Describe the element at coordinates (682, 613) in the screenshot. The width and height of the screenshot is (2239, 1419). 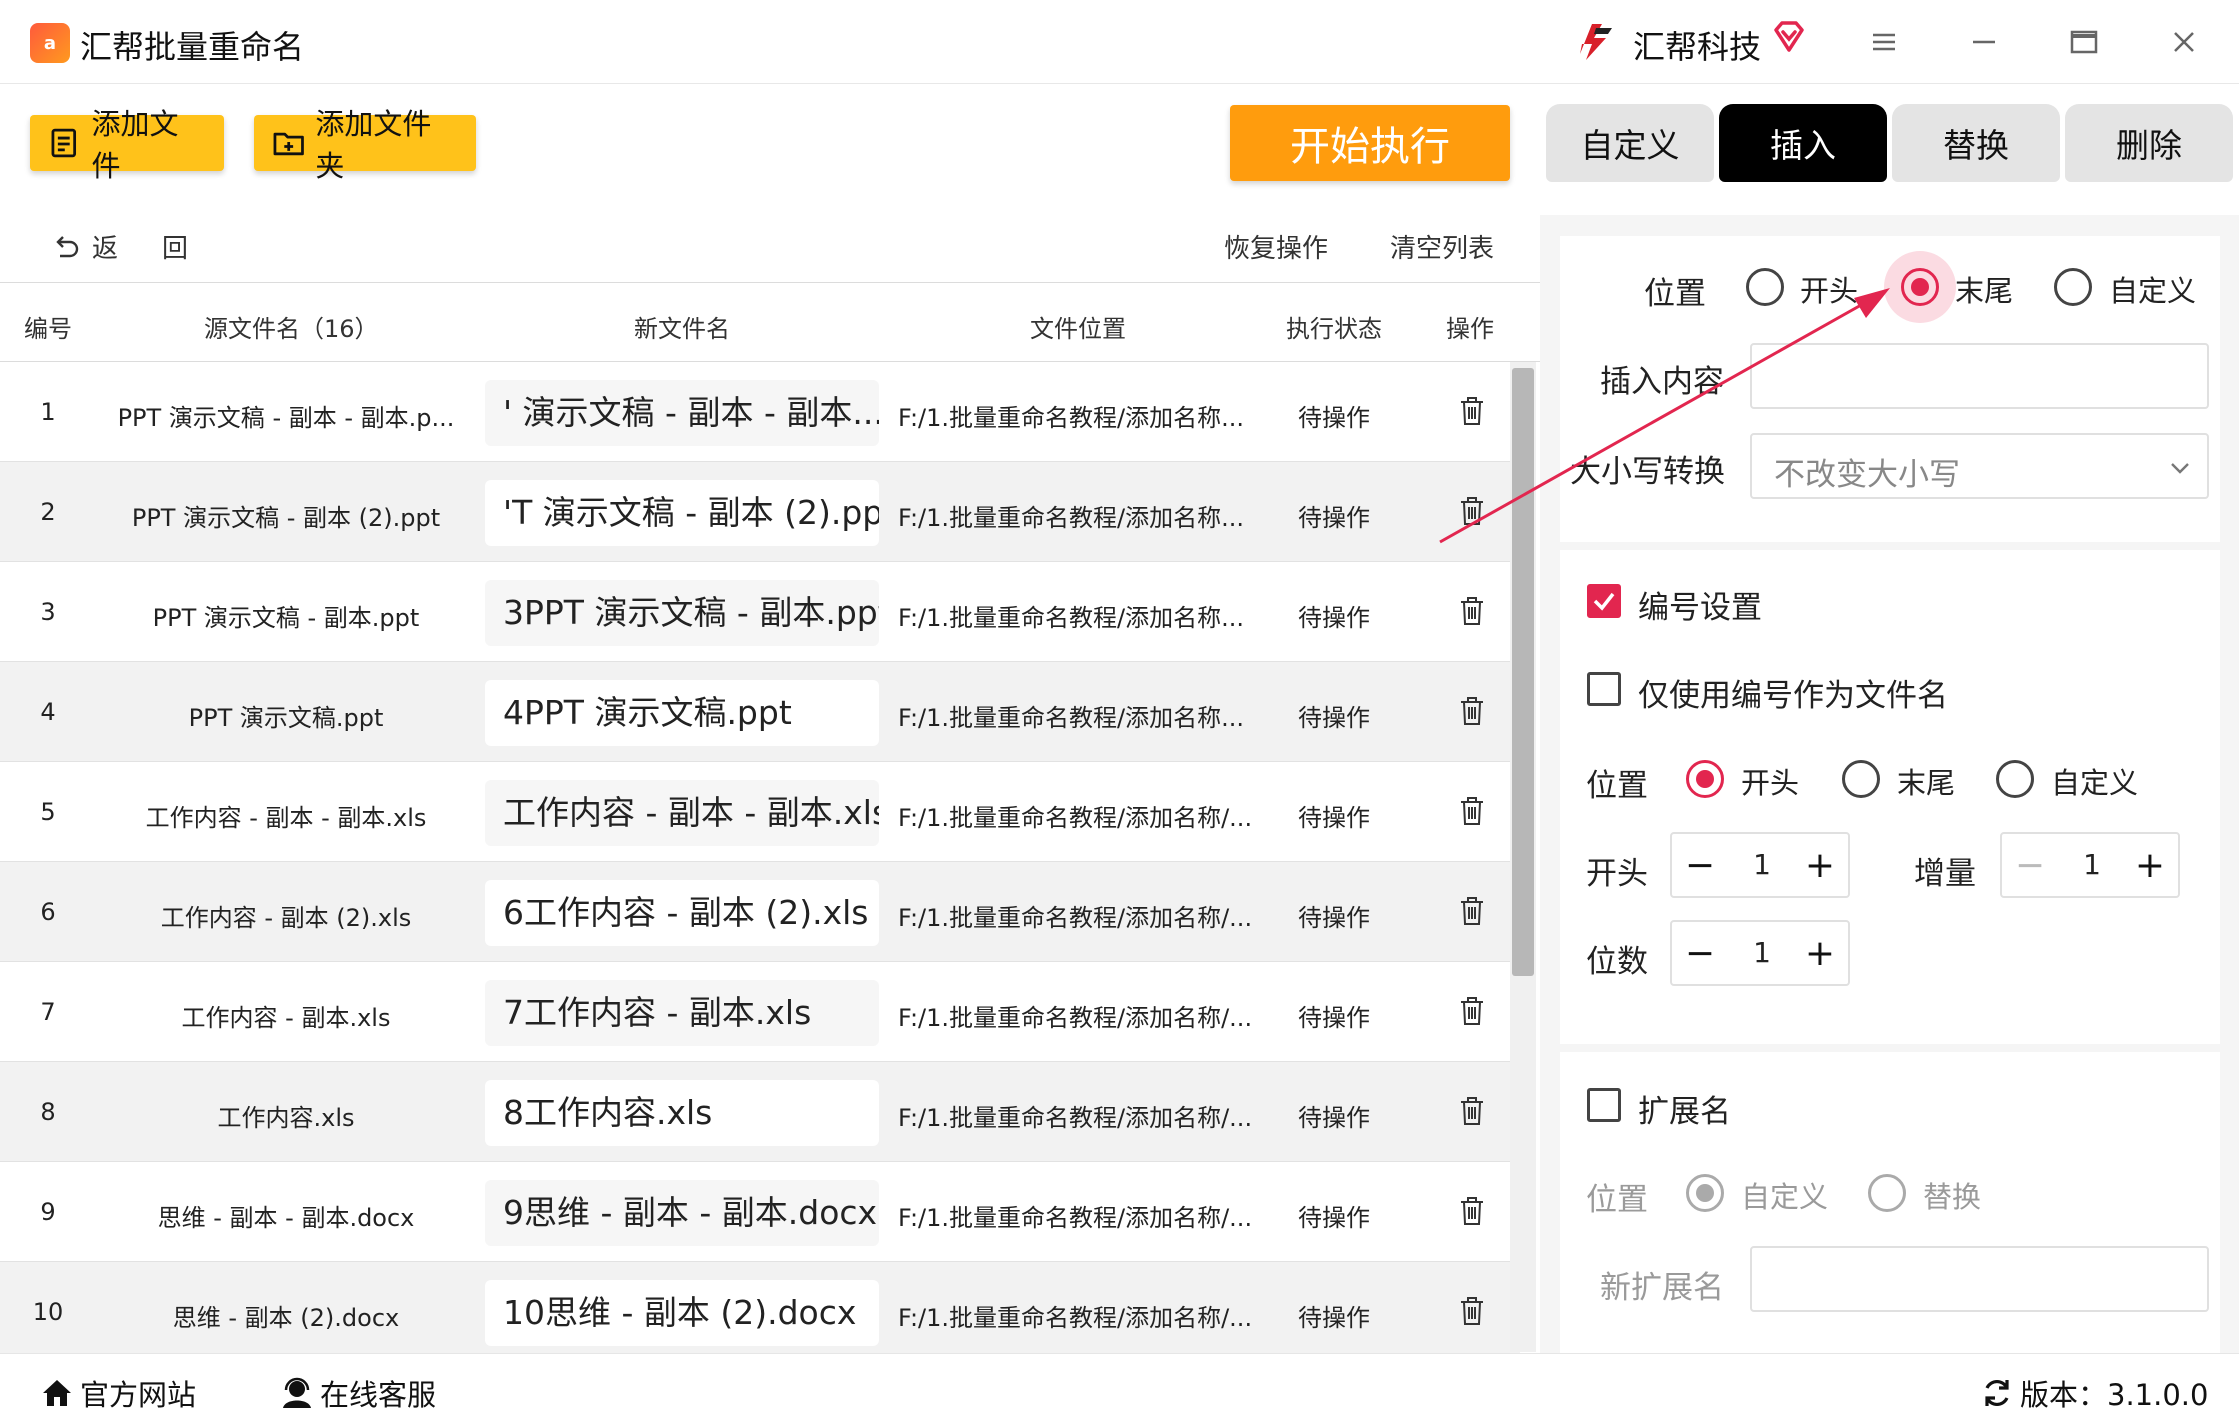
I see `row-new-name: 3PPT 演示文稿 - 副本.ppt` at that location.